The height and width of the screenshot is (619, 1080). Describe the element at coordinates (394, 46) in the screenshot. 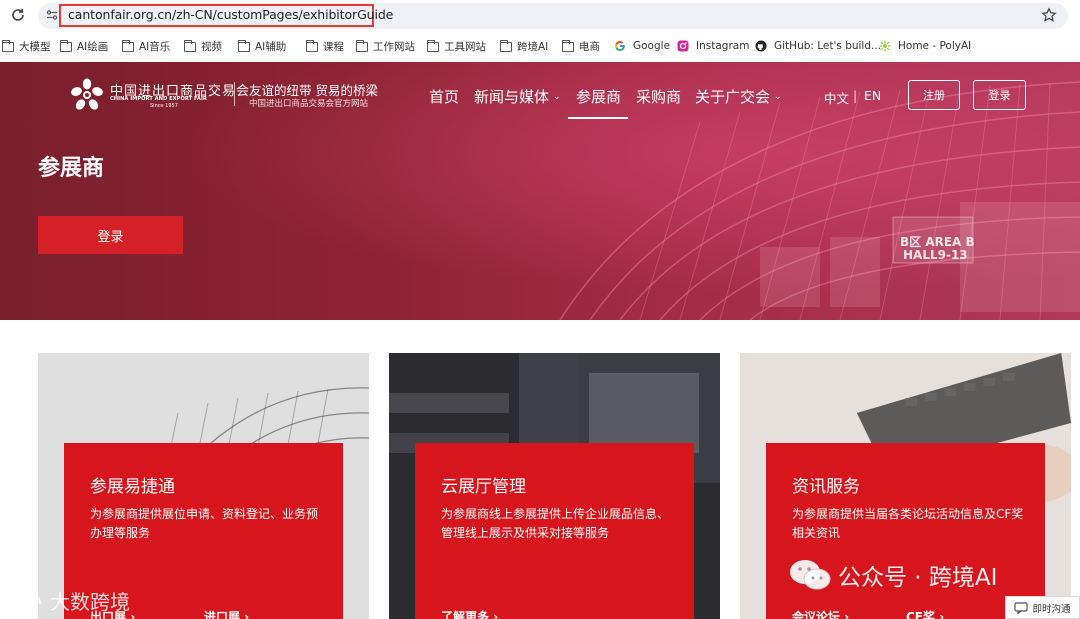

I see `bookmark-label: 工作网站` at that location.